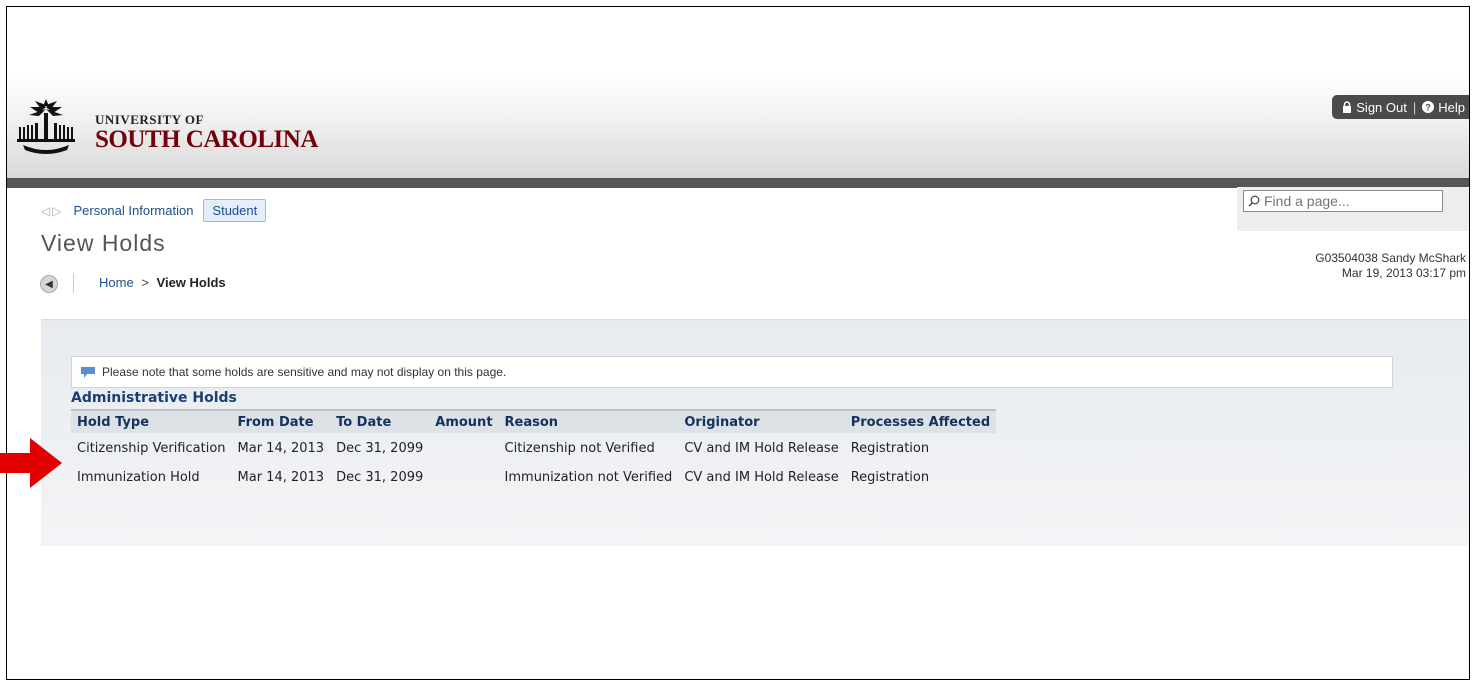 The image size is (1476, 684). I want to click on col-amount: Amount, so click(464, 422).